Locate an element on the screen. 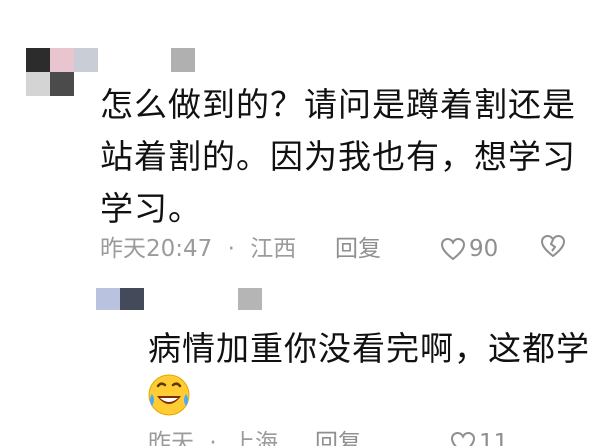  comment-2-meta: 昨天 · 上海 is located at coordinates (213, 437).